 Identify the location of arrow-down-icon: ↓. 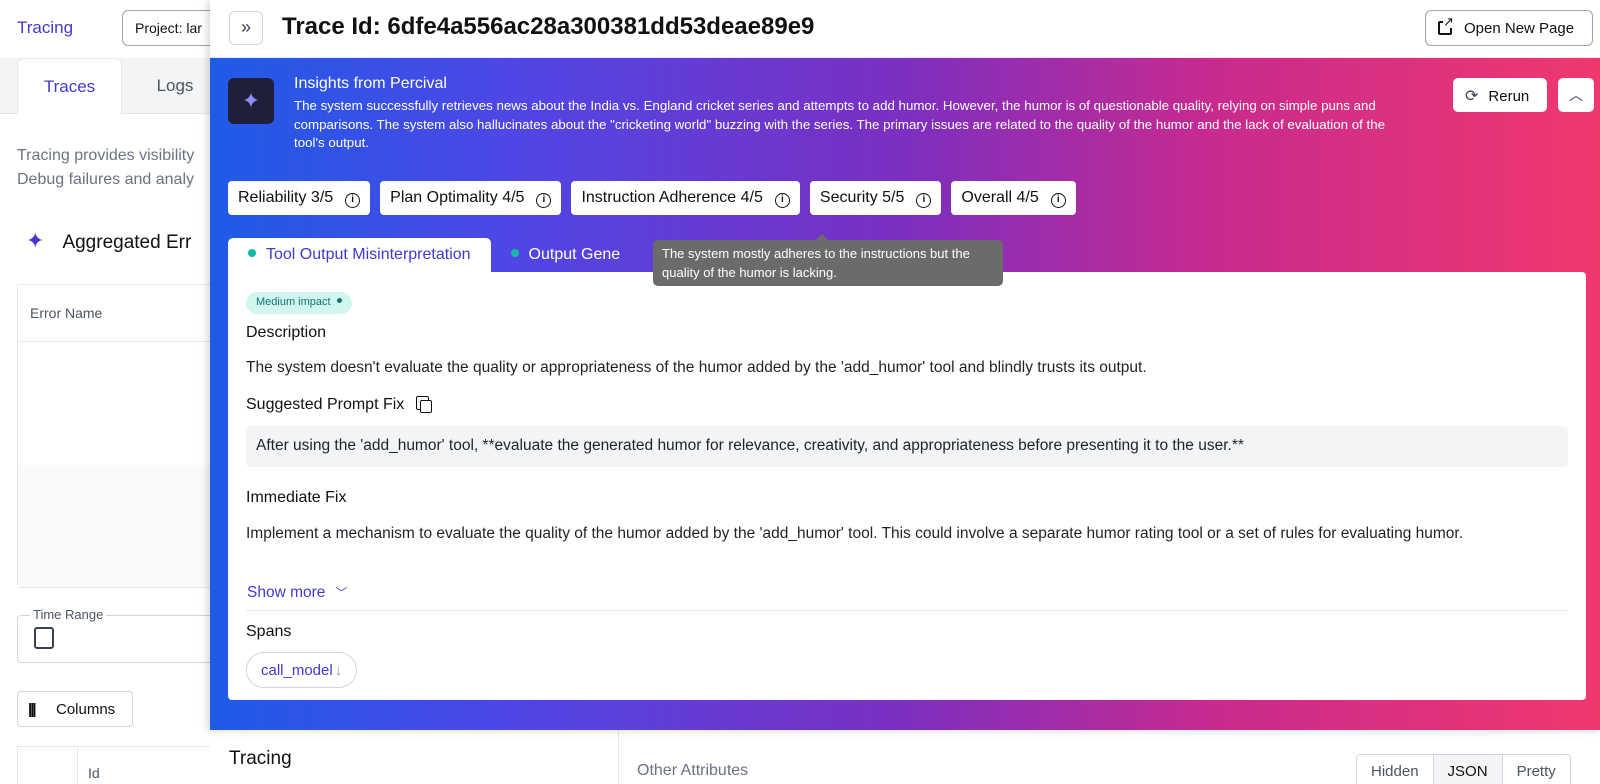
(338, 670).